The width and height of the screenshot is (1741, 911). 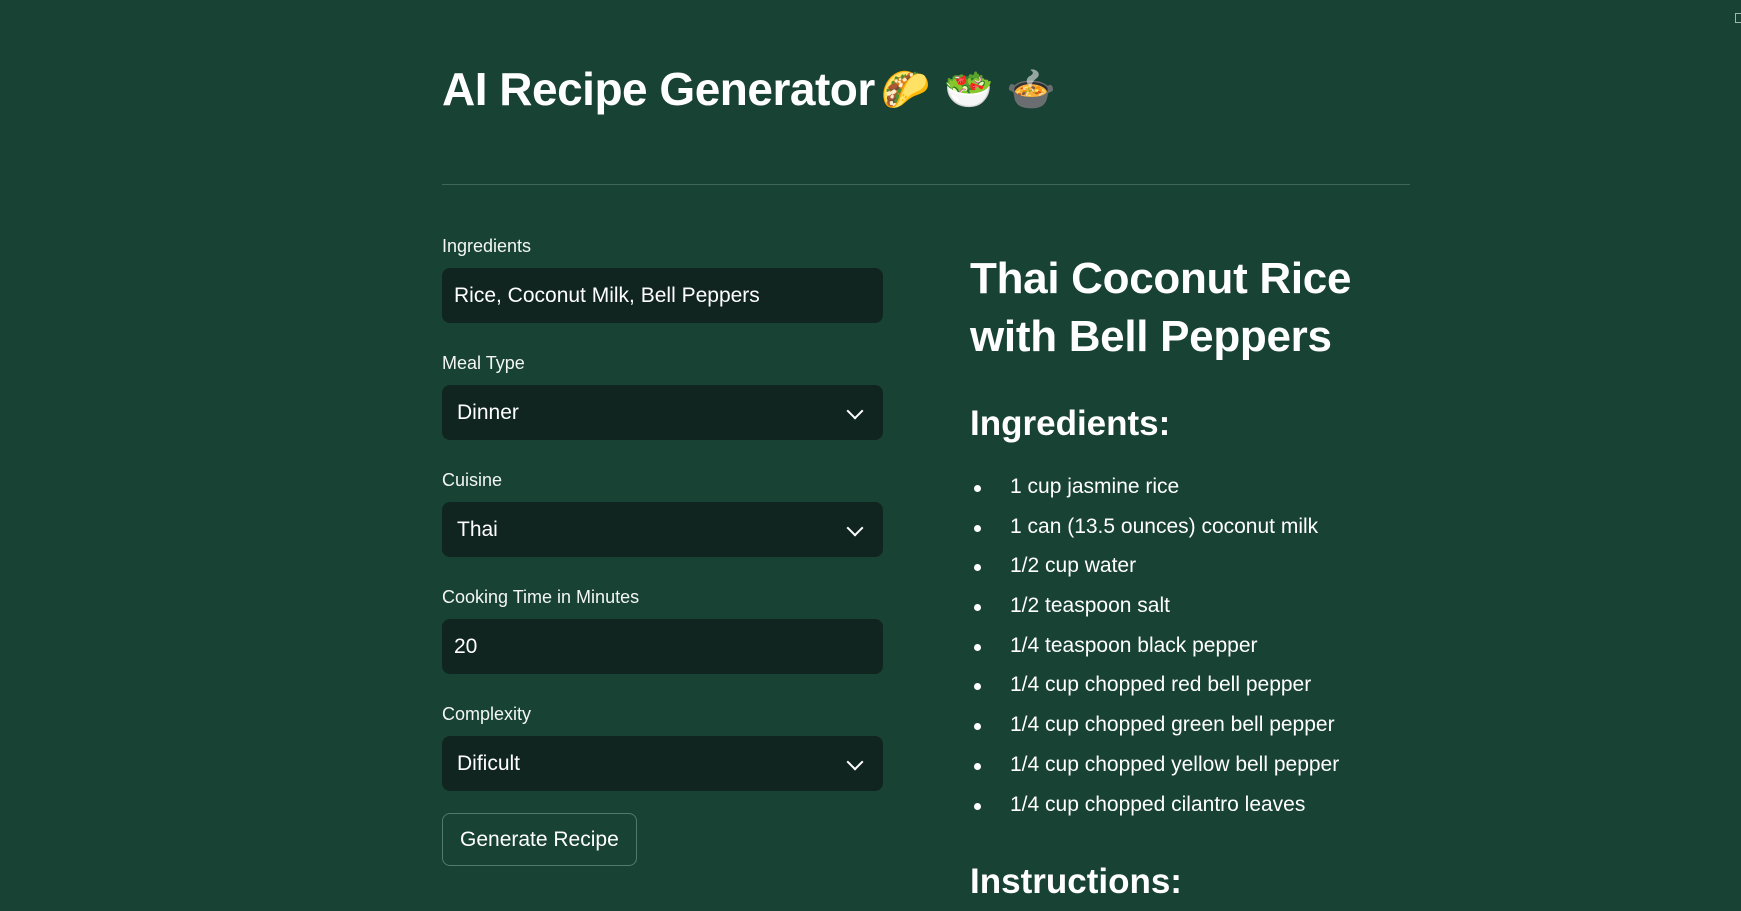 What do you see at coordinates (1200, 613) in the screenshot?
I see `list-item: 1/2 teaspoon salt` at bounding box center [1200, 613].